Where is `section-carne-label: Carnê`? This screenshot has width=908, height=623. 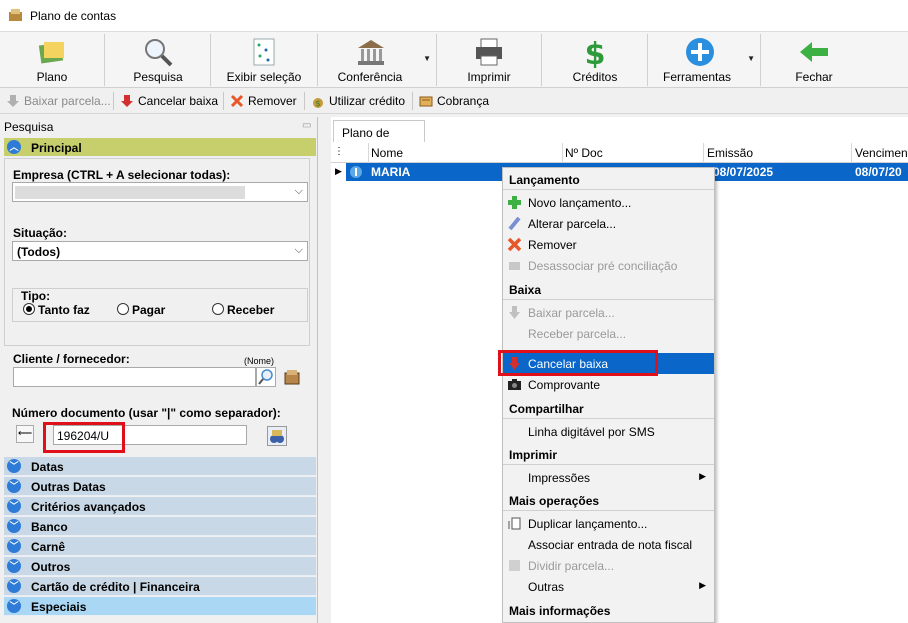
section-carne-label: Carnê is located at coordinates (48, 547).